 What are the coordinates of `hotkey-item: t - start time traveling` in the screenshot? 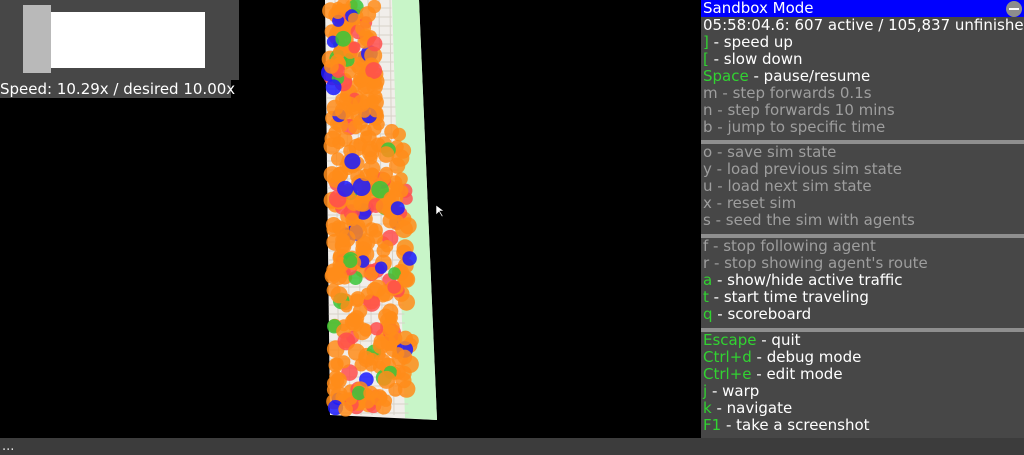 It's located at (786, 297).